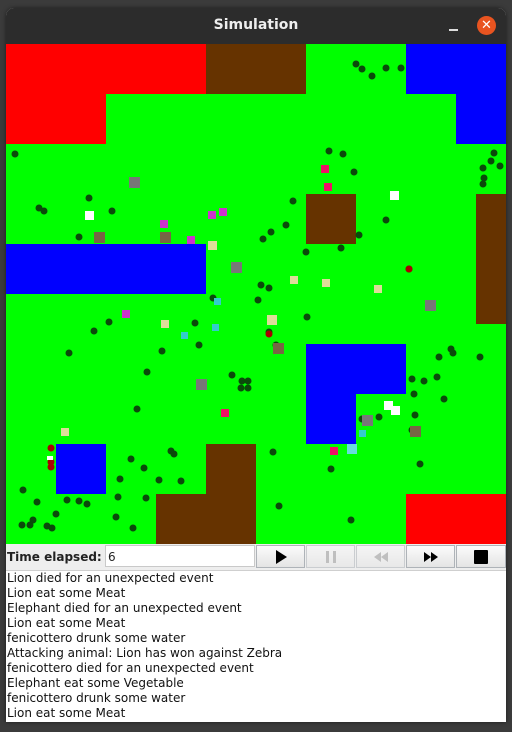 The width and height of the screenshot is (512, 732). I want to click on rewind-icon, so click(380, 556).